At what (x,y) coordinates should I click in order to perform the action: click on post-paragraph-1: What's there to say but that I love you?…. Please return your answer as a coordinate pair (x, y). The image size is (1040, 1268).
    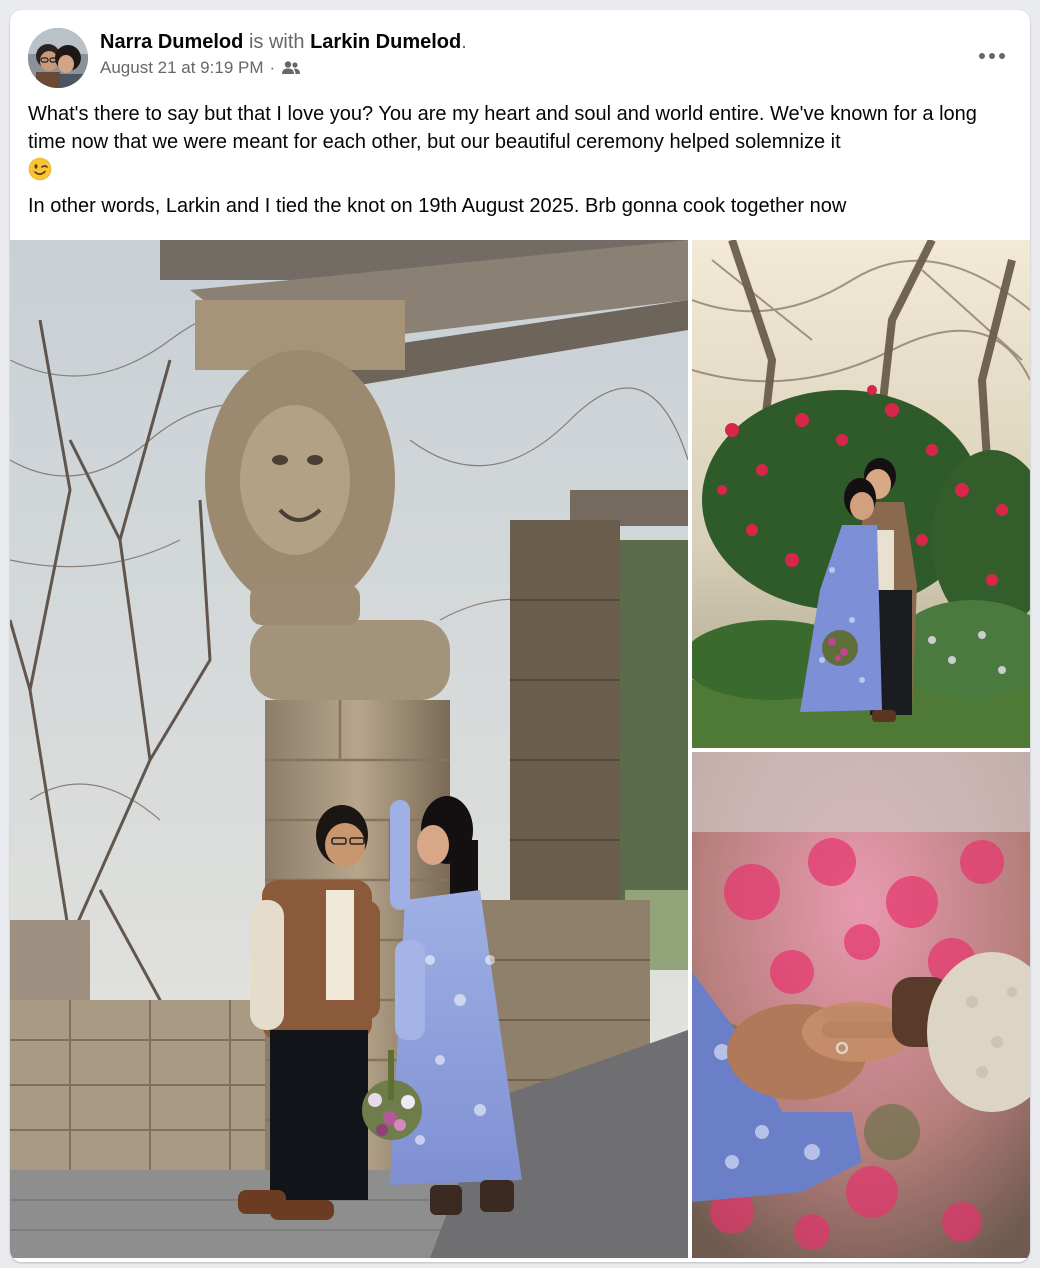
    Looking at the image, I should click on (520, 142).